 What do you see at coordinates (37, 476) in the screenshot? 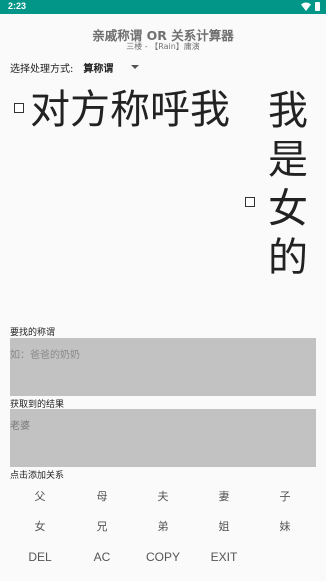
I see `add-relation-label: 点击添加关系` at bounding box center [37, 476].